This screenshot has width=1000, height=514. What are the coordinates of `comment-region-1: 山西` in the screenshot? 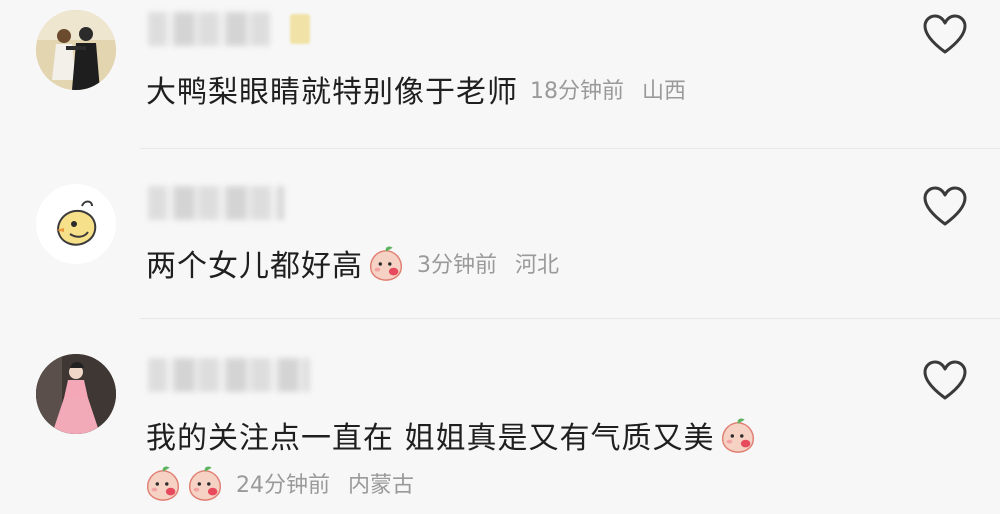 It's located at (664, 91).